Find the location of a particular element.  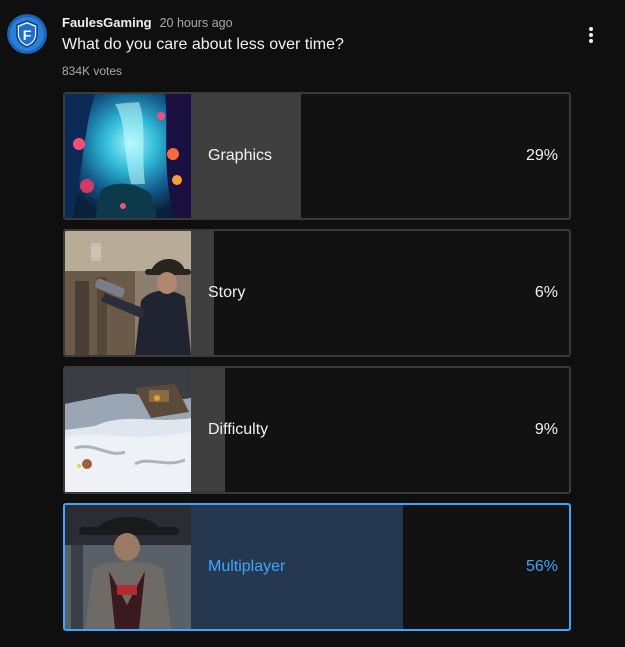

option-percent: 56% is located at coordinates (541, 566).